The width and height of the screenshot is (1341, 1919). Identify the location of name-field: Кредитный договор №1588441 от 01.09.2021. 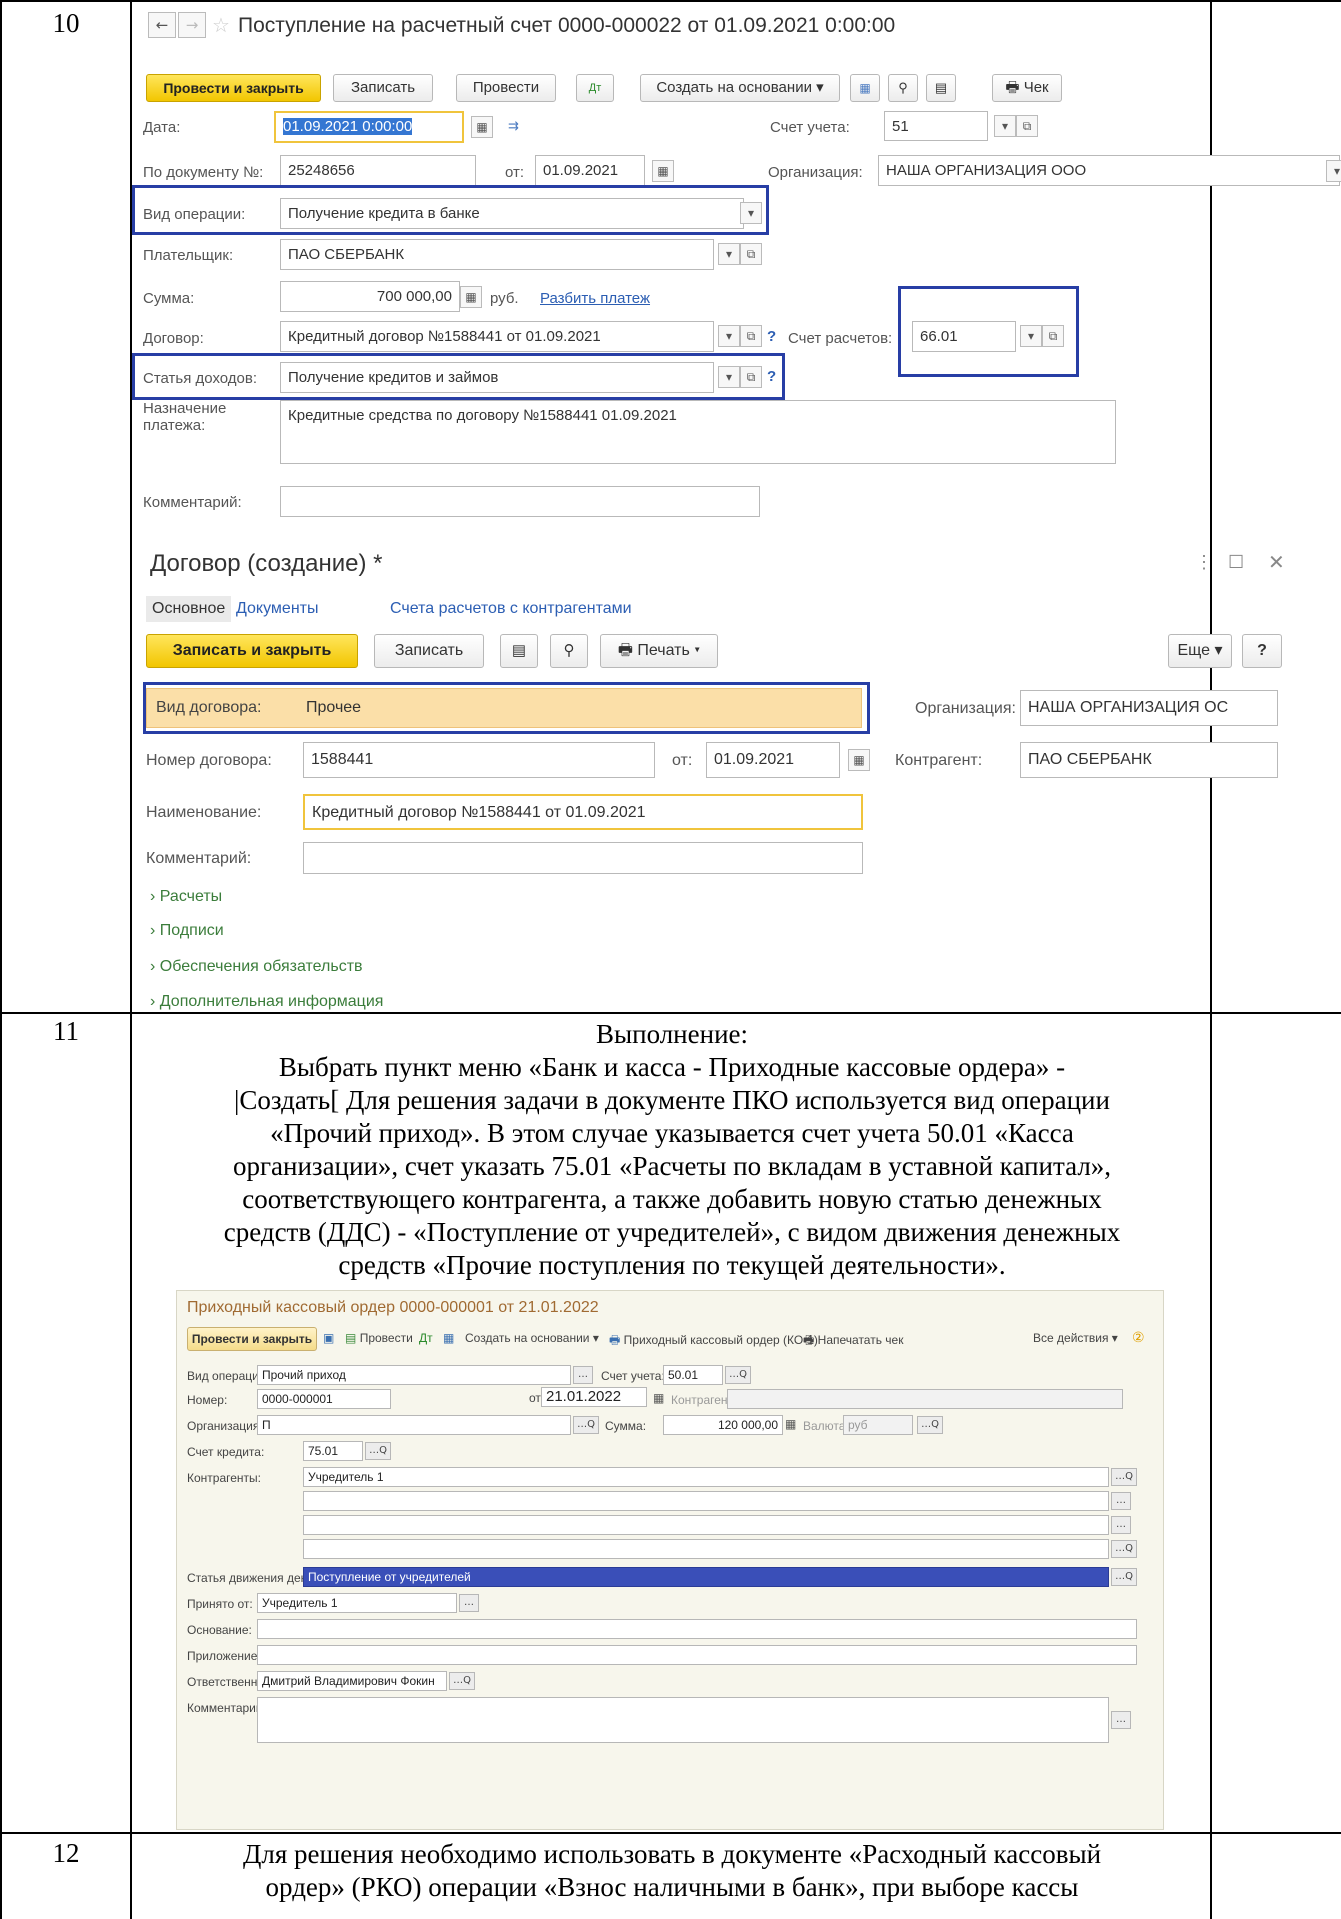
(583, 812).